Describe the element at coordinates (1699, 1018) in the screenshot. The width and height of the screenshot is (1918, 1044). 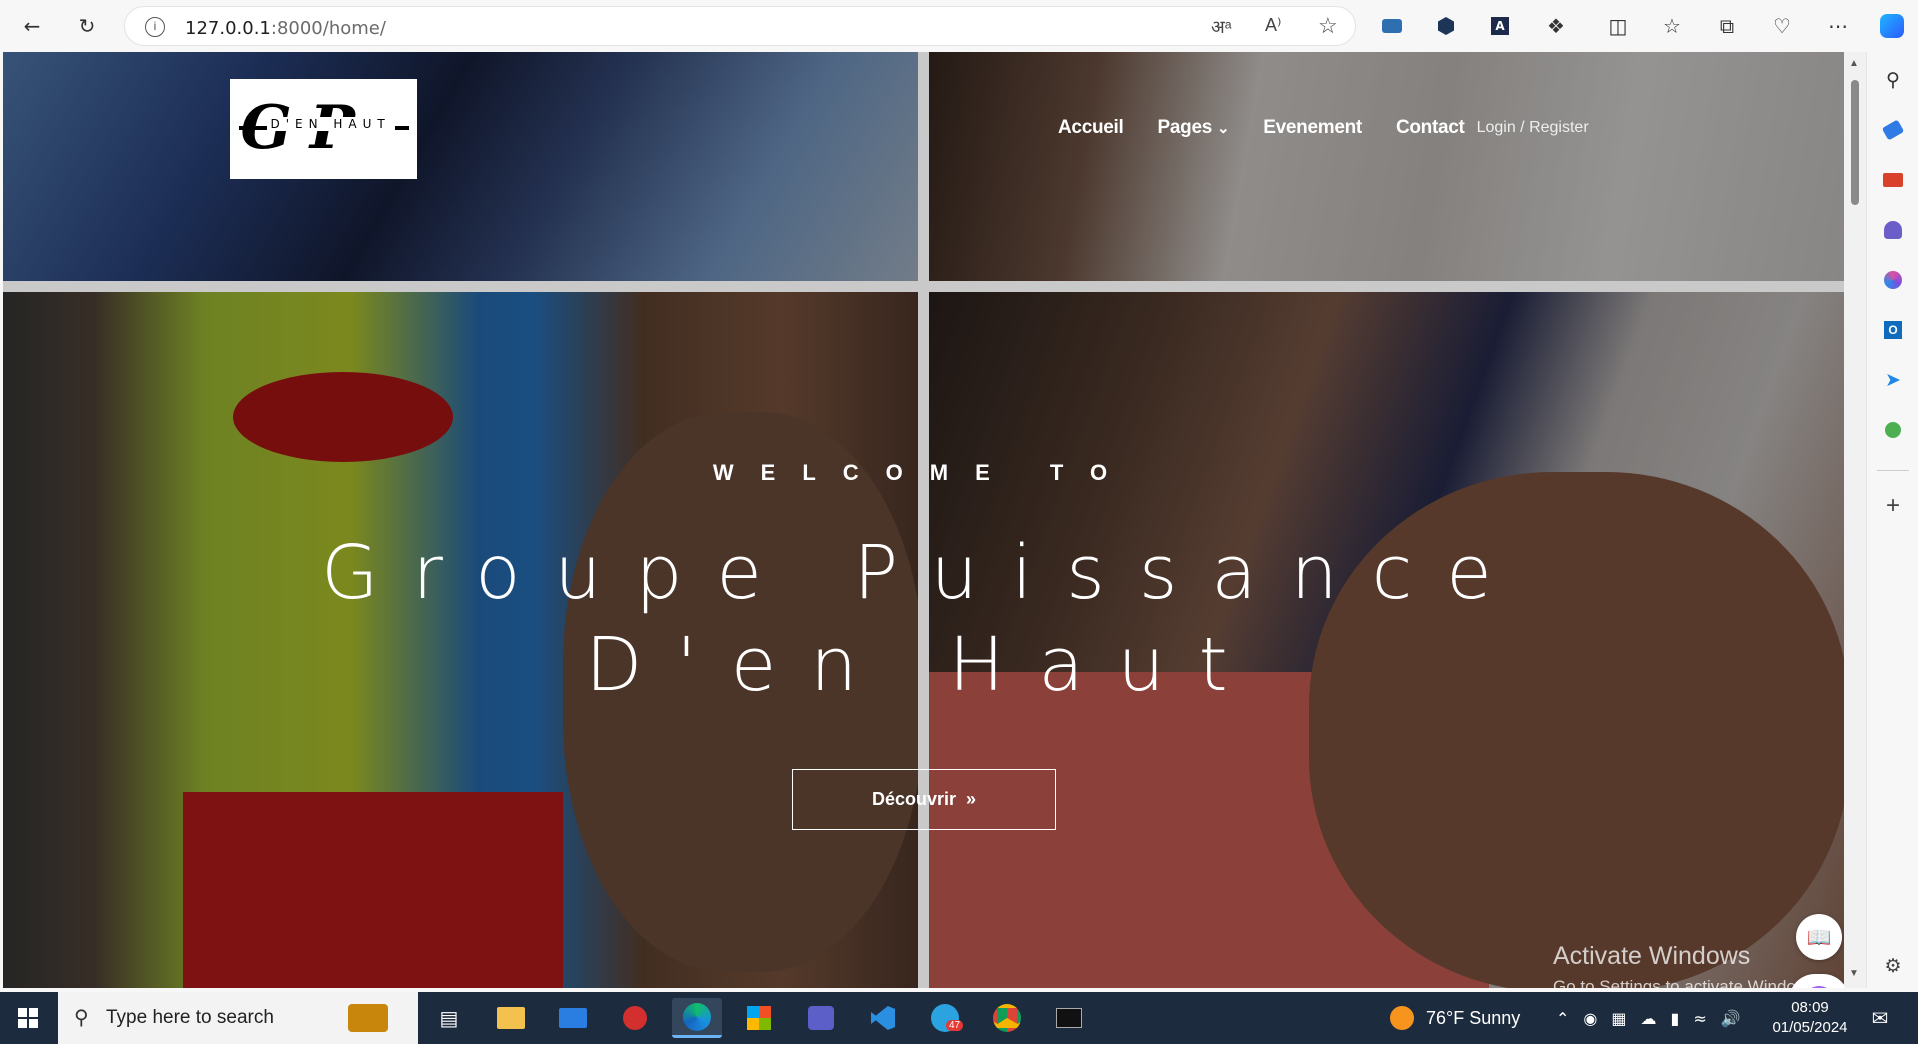
I see `tray-wifi-icon: ≈` at that location.